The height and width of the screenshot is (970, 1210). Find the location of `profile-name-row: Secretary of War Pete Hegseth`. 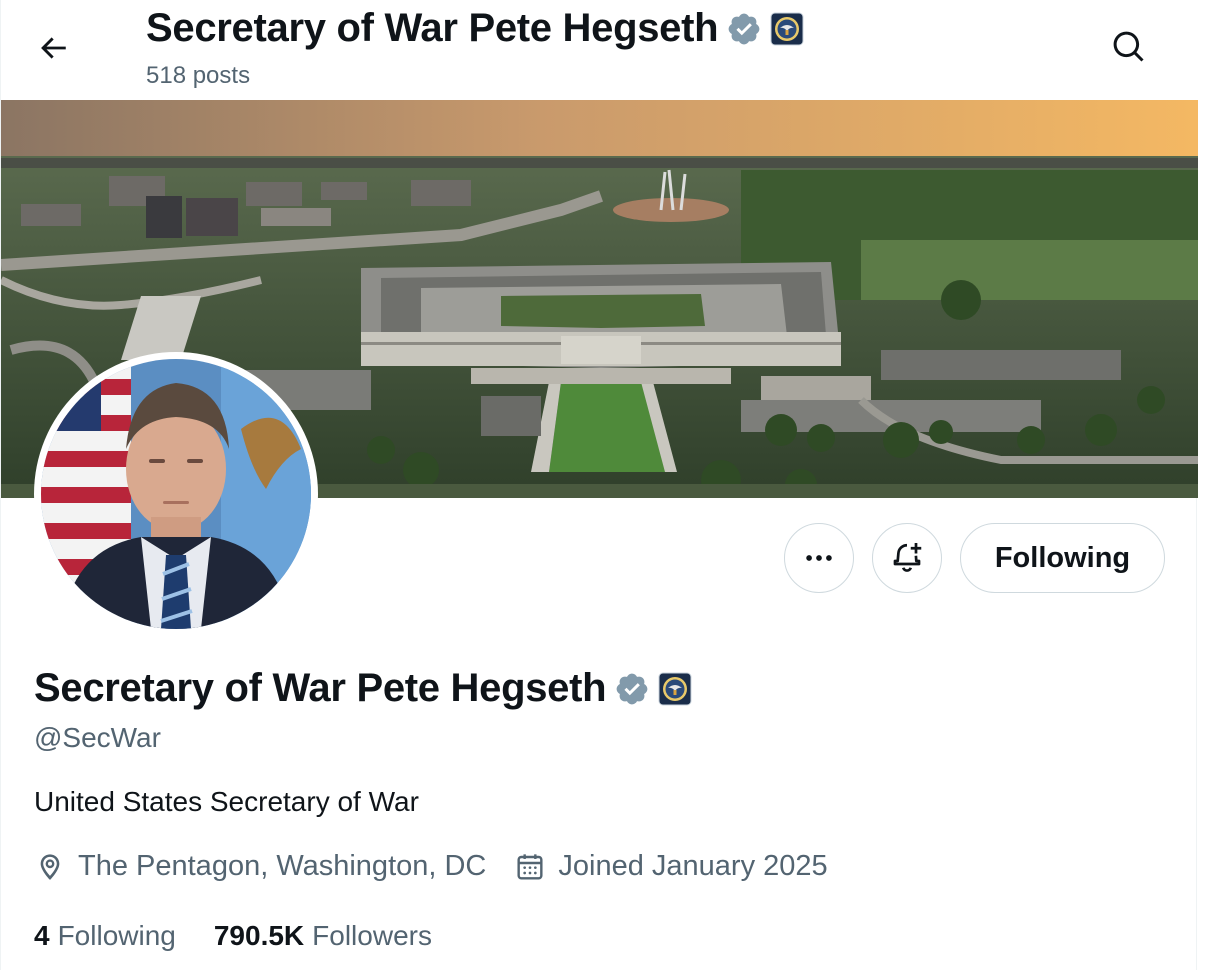

profile-name-row: Secretary of War Pete Hegseth is located at coordinates (363, 688).